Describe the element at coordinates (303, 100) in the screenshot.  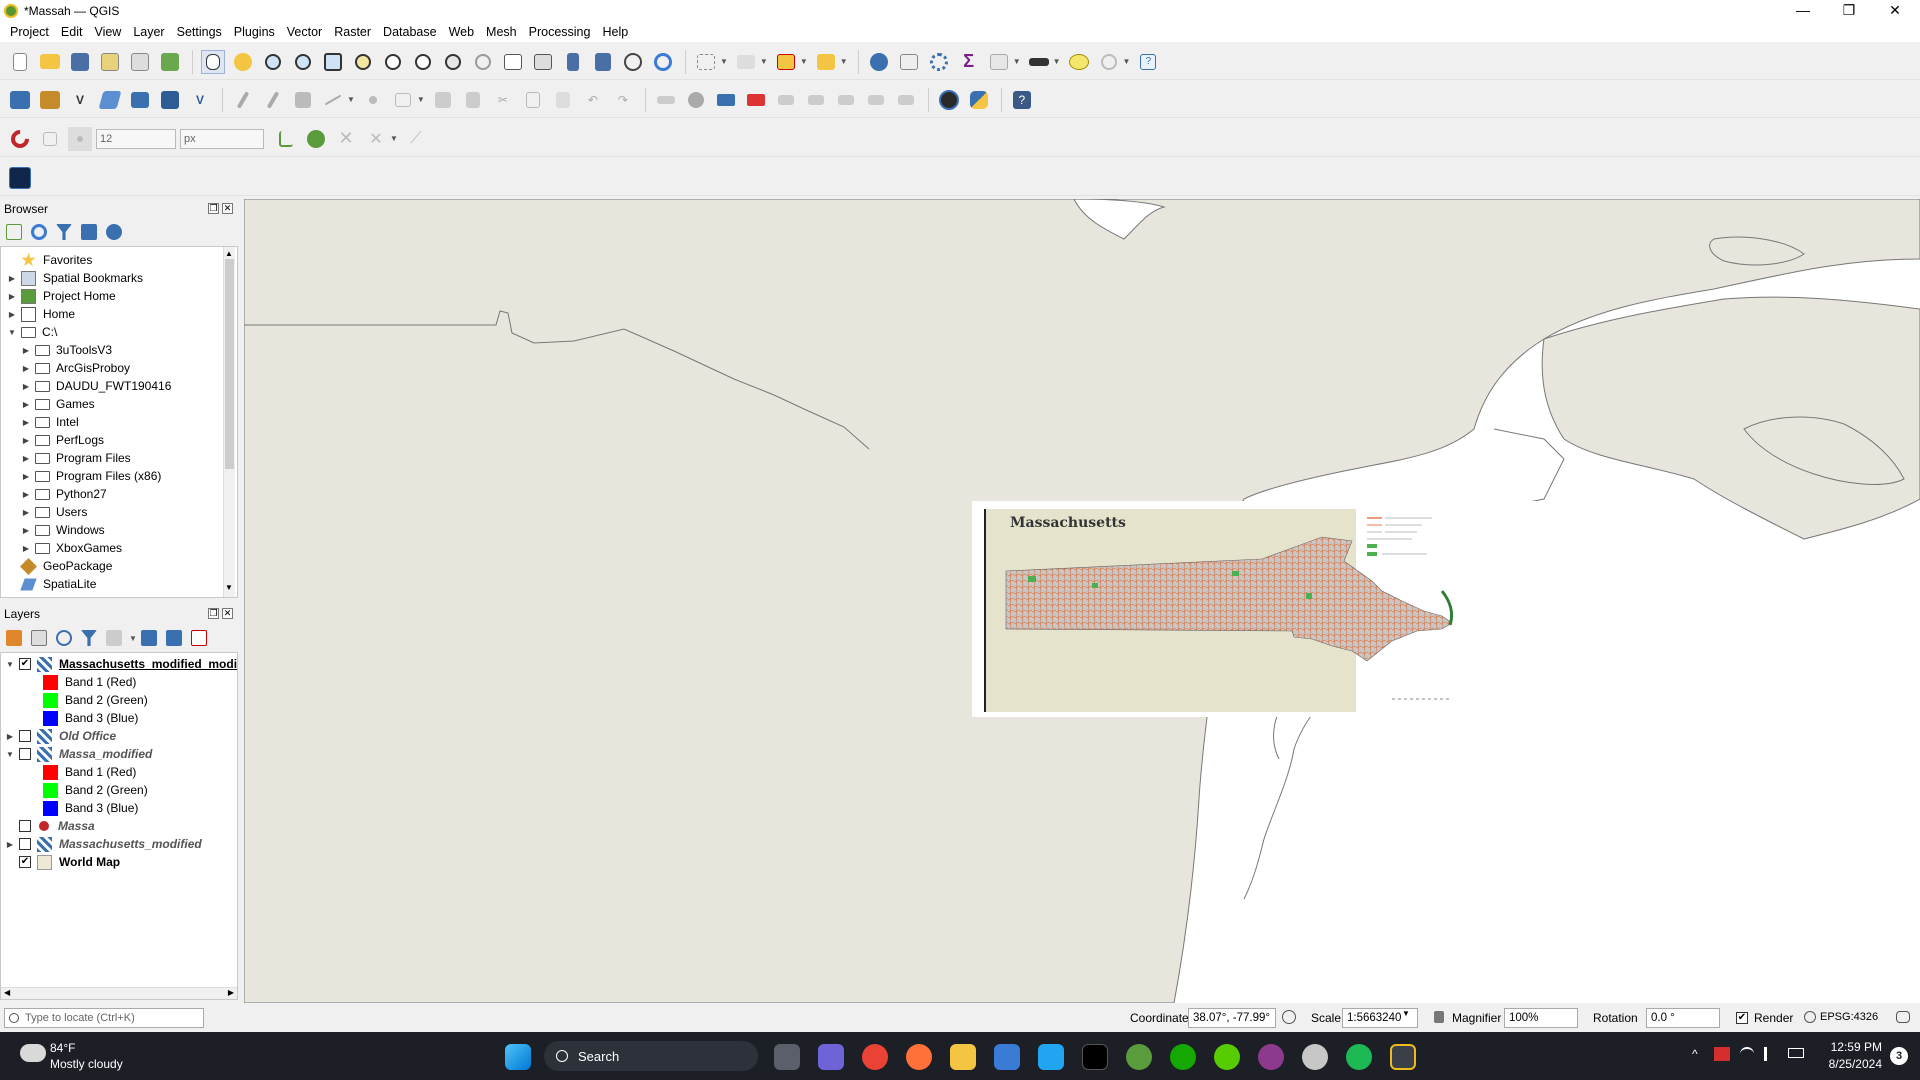
I see `save-edits-icon` at that location.